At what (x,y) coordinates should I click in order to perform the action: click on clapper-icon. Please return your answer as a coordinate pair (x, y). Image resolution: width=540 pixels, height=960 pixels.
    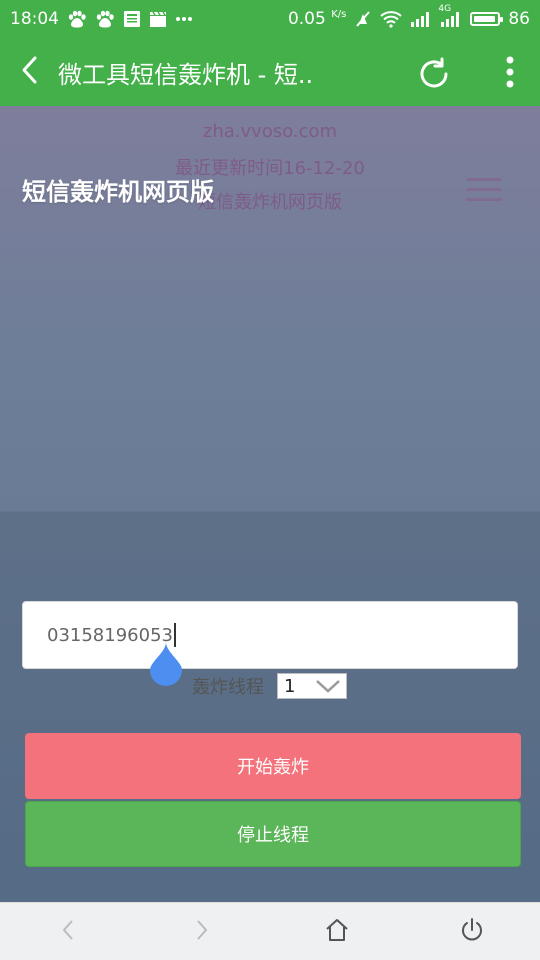
    Looking at the image, I should click on (158, 19).